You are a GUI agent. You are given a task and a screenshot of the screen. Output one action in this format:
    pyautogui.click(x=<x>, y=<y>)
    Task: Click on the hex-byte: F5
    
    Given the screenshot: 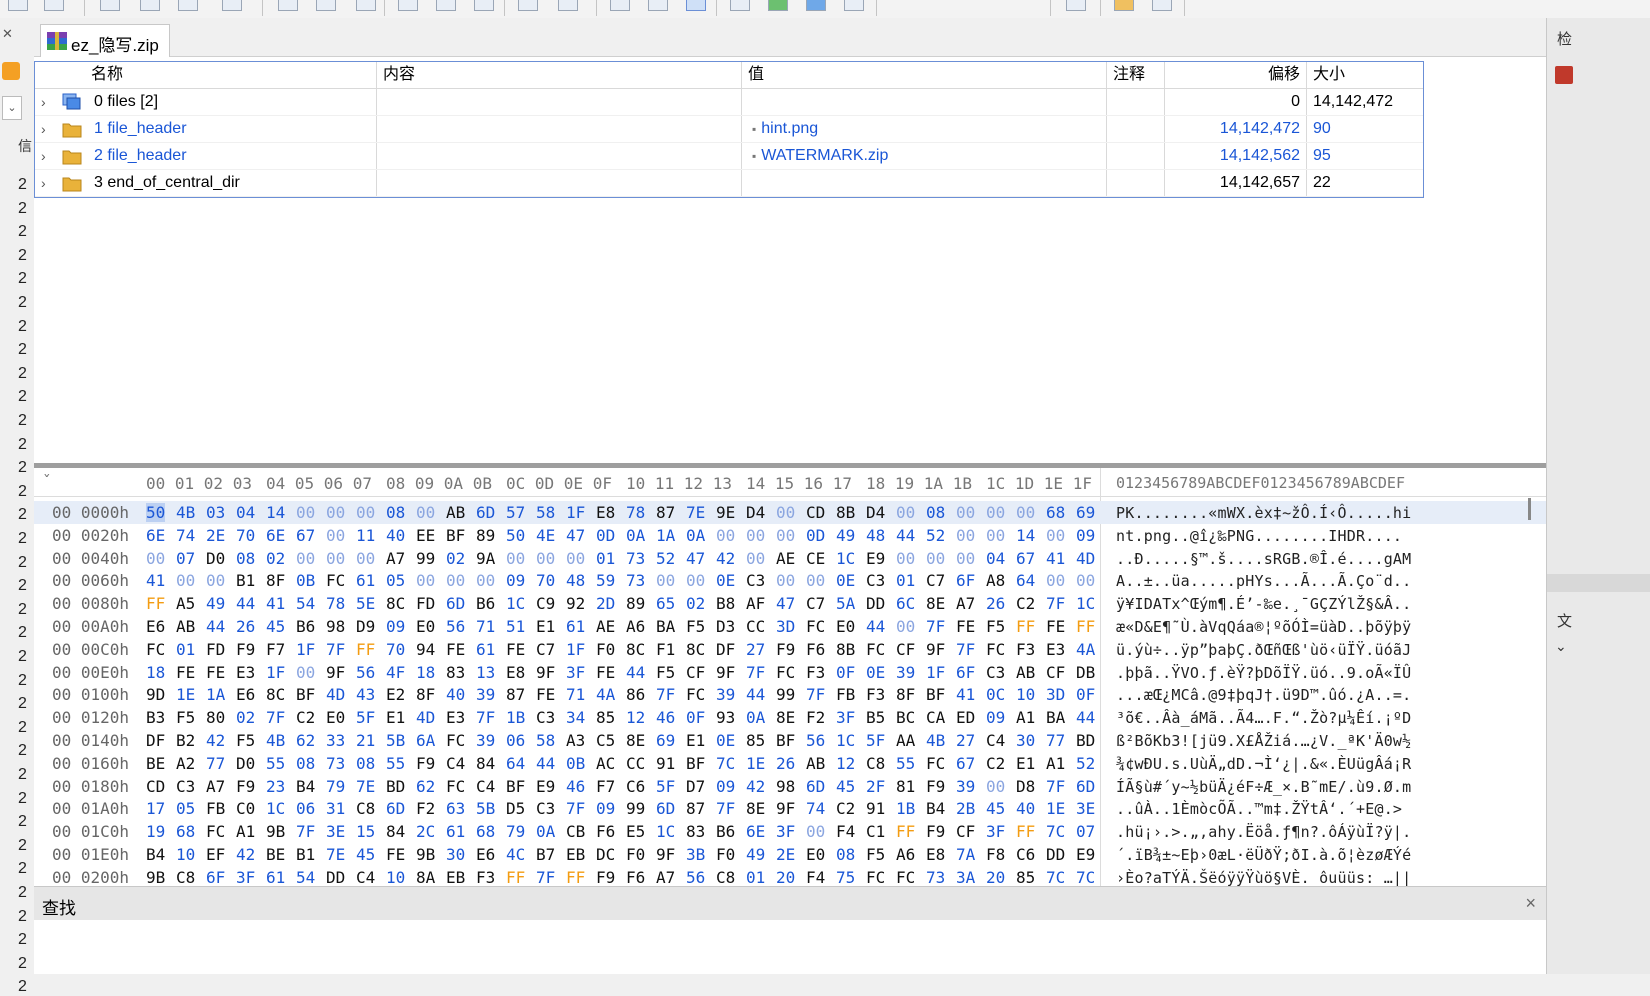 What is the action you would take?
    pyautogui.click(x=695, y=626)
    